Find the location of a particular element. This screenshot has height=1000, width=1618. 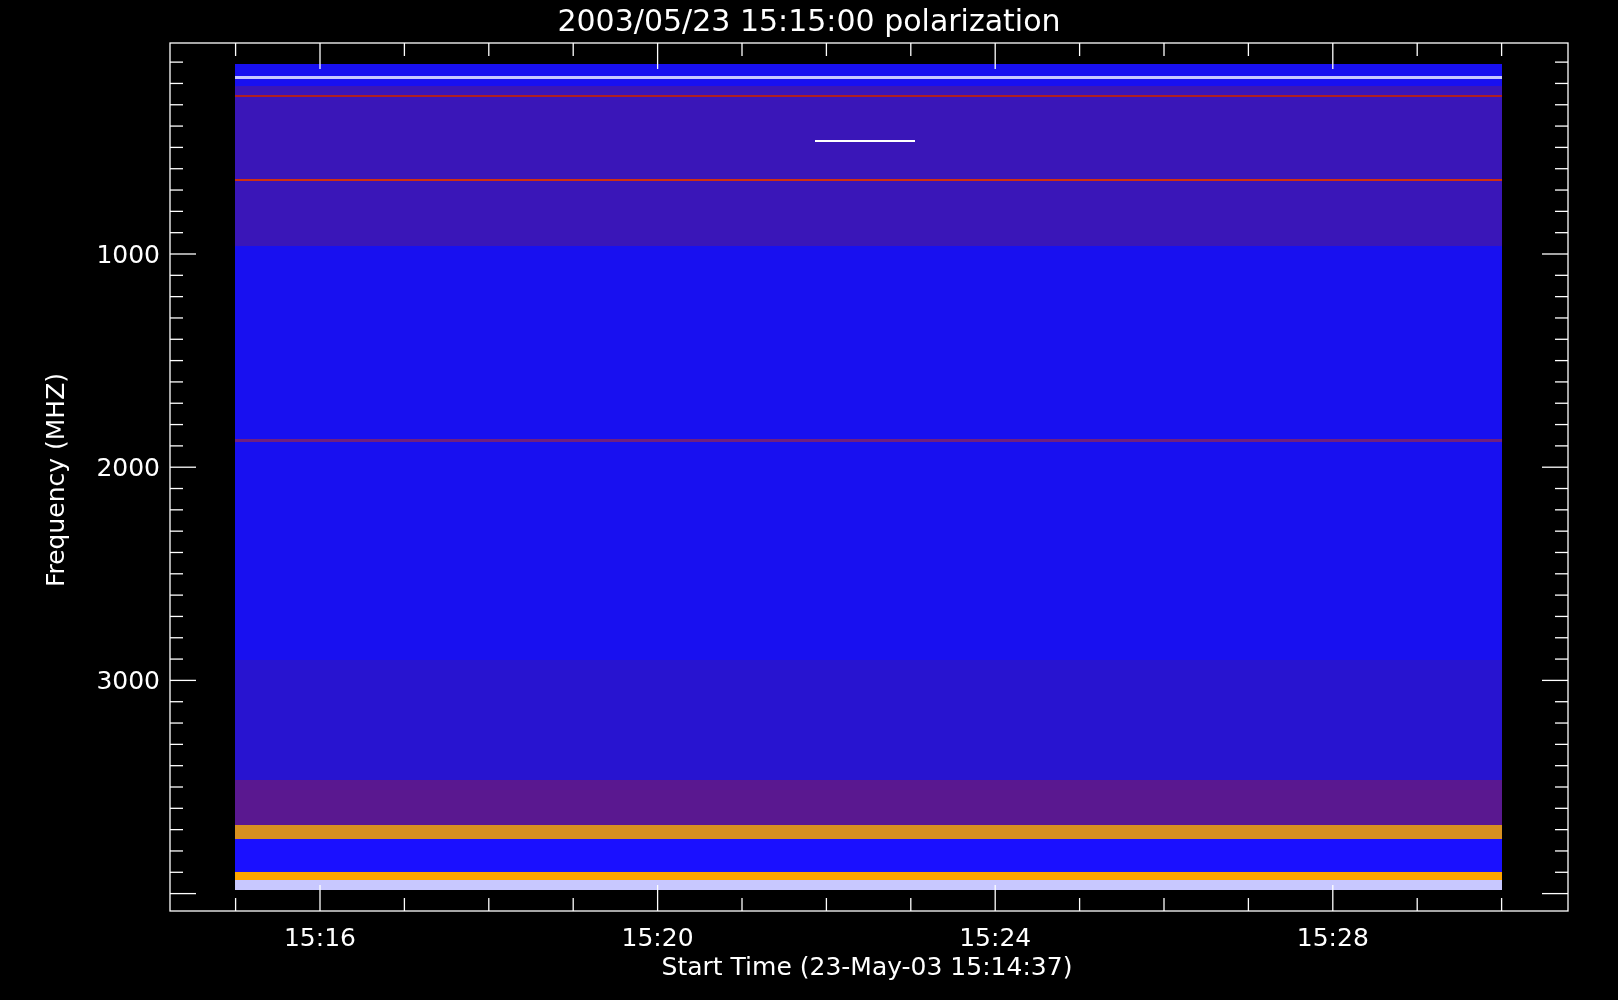

chart-title: 2003/05/23 15:15:00 polarization is located at coordinates (809, 20).